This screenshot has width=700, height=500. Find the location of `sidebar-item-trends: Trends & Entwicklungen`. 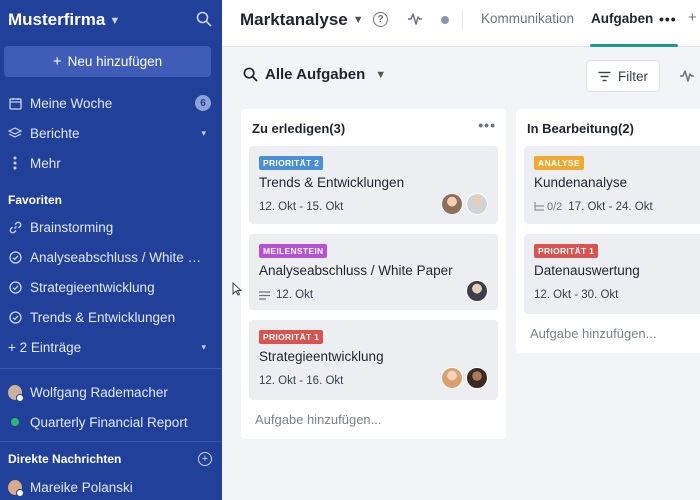

sidebar-item-trends: Trends & Entwicklungen is located at coordinates (111, 317).